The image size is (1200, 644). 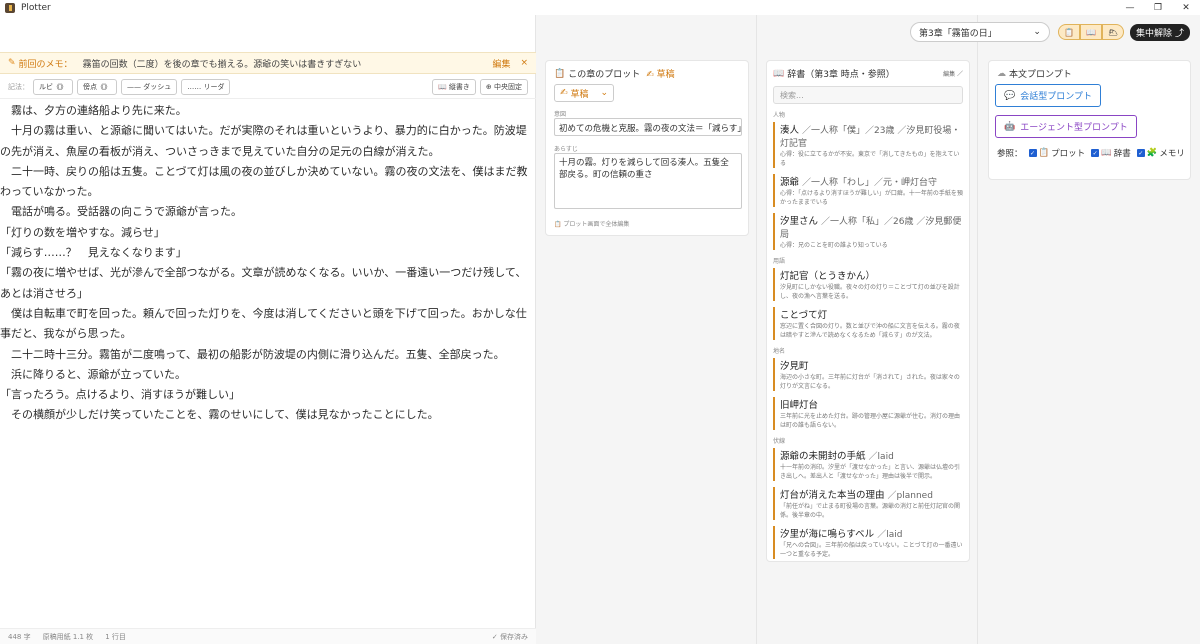 I want to click on title-bar: Plotter — ❐ ✕, so click(x=600, y=7).